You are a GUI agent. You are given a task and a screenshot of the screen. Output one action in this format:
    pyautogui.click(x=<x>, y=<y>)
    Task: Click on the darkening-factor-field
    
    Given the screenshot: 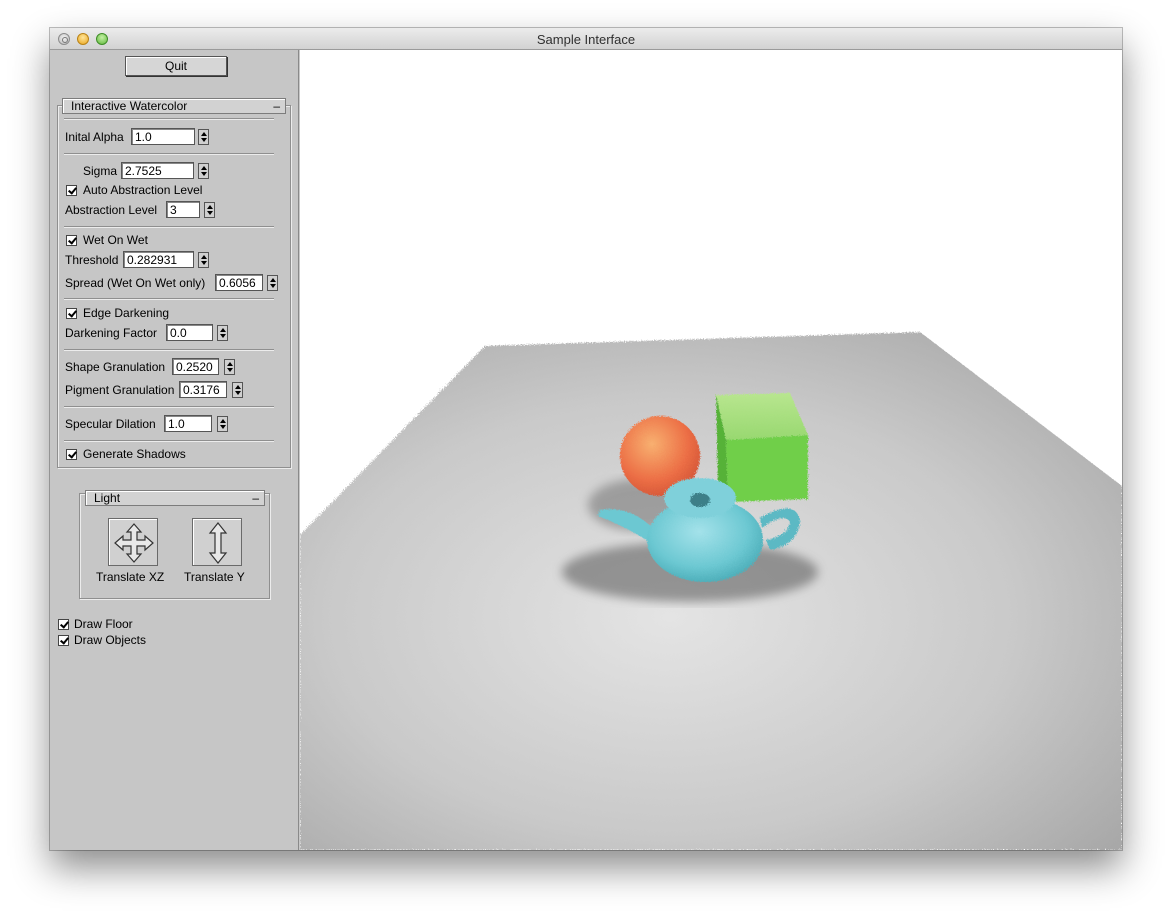 What is the action you would take?
    pyautogui.click(x=189, y=332)
    